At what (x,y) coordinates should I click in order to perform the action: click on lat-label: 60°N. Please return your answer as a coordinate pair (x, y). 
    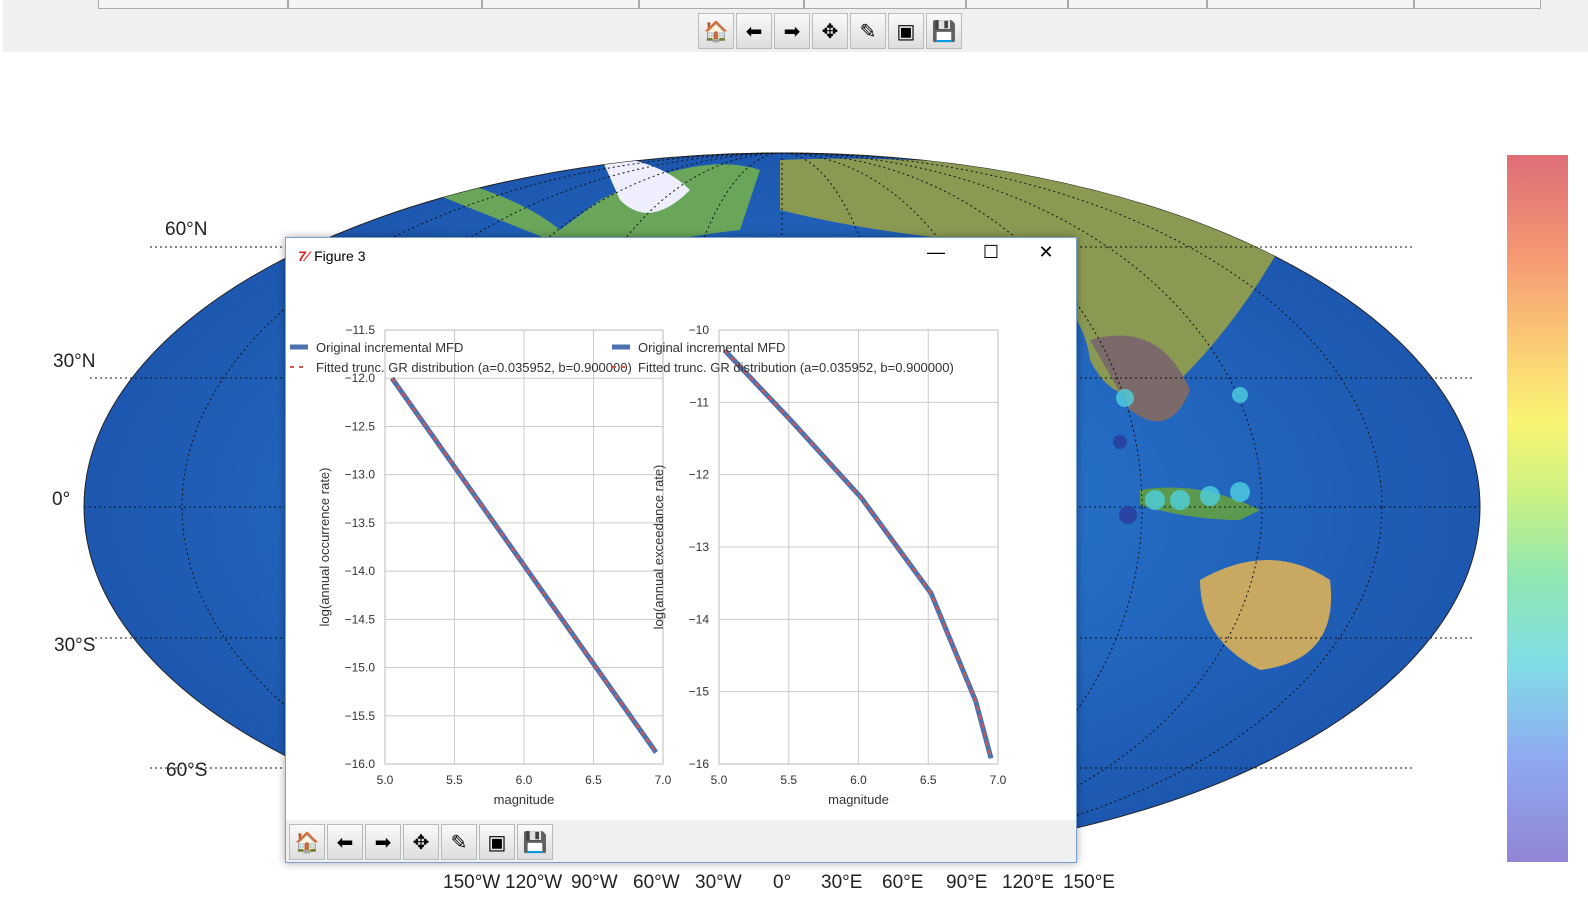
    Looking at the image, I should click on (186, 229).